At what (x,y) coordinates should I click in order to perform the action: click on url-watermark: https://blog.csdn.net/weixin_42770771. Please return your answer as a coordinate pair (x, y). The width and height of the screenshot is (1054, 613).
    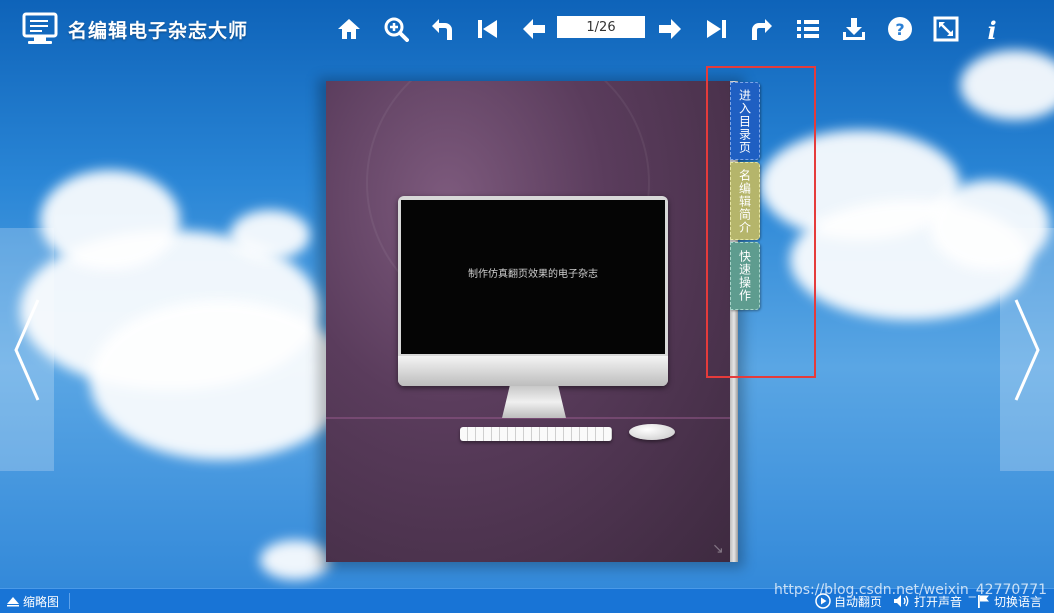
    Looking at the image, I should click on (911, 590).